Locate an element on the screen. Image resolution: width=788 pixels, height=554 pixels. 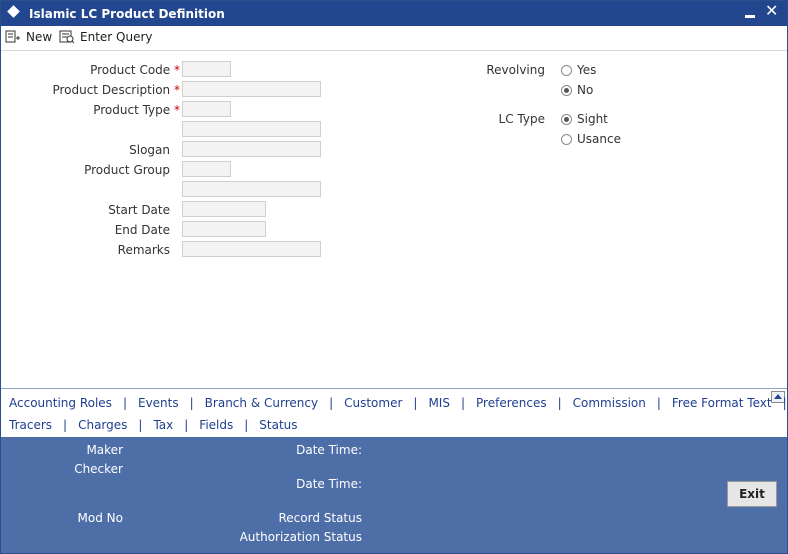
lc-type-usance-label: Usance is located at coordinates (599, 139).